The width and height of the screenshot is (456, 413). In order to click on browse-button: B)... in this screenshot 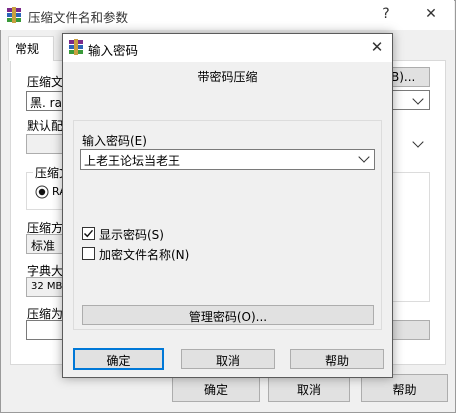, I will do `click(410, 77)`.